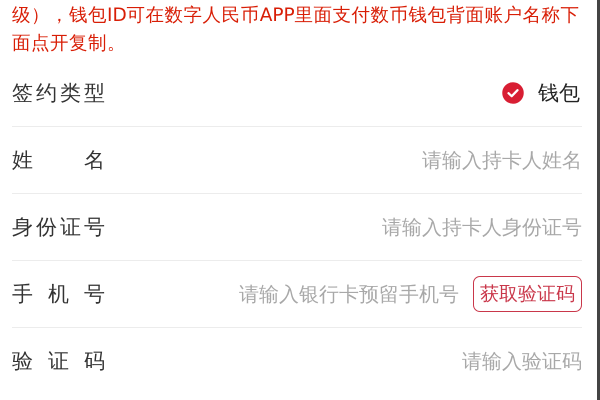 The height and width of the screenshot is (400, 600). Describe the element at coordinates (58, 294) in the screenshot. I see `field-label: 手 机 号` at that location.